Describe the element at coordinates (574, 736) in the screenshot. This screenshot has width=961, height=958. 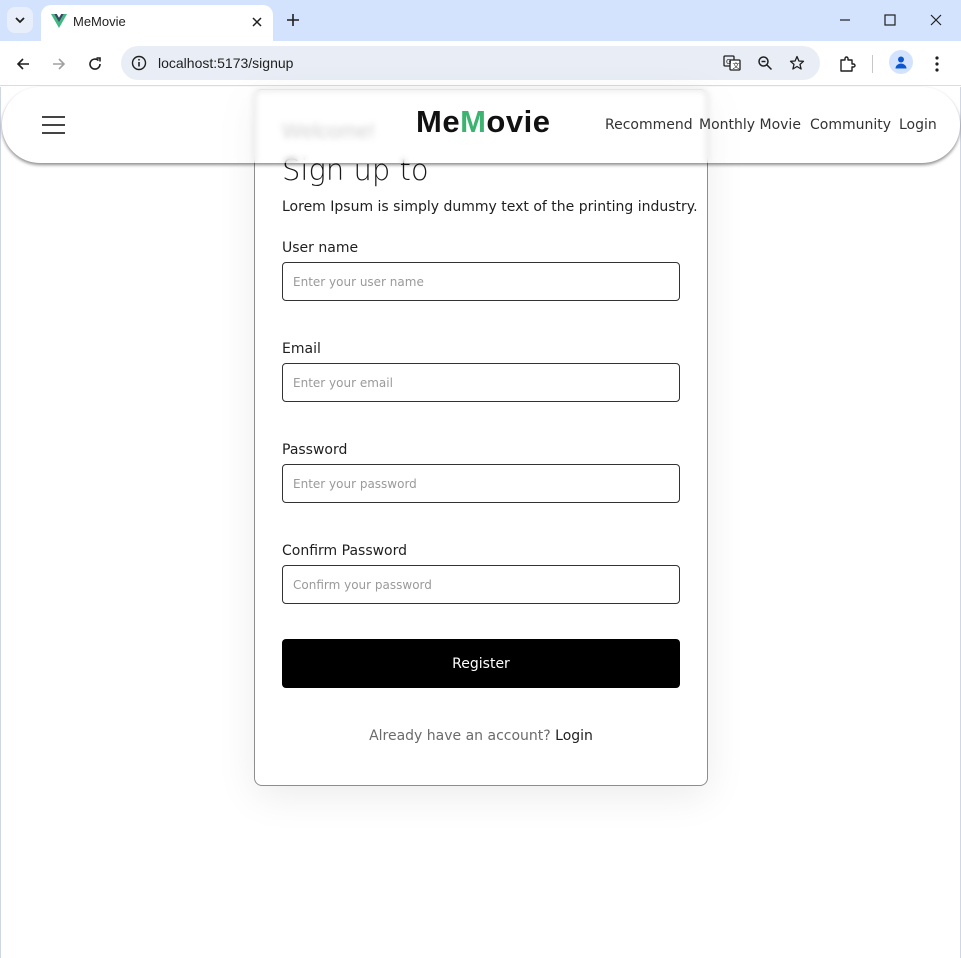
I see `login-link: Login` at that location.